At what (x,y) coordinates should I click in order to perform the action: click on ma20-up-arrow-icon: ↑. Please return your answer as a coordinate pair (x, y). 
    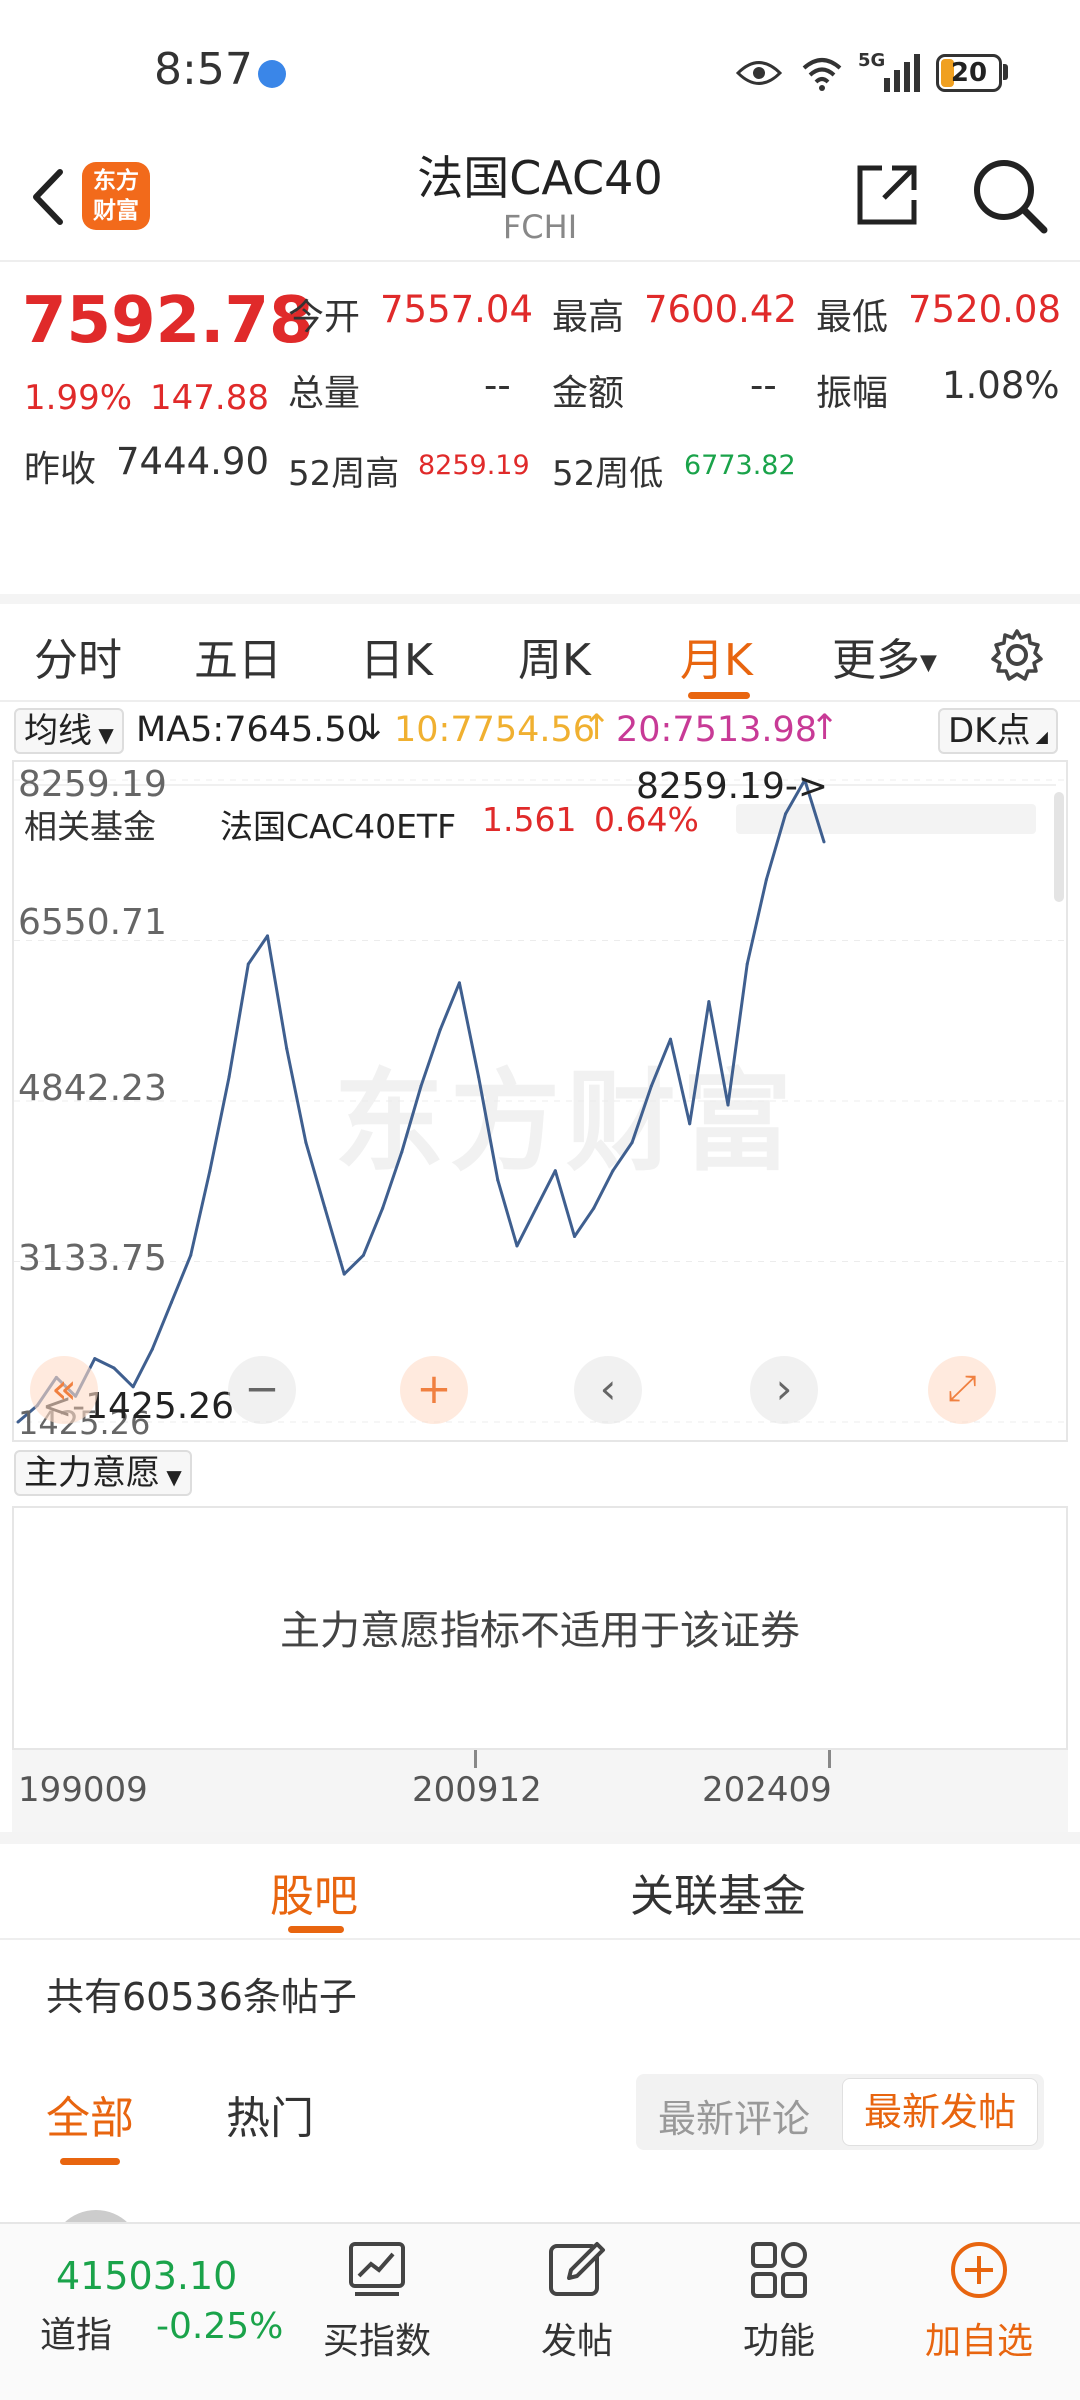
    Looking at the image, I should click on (825, 728).